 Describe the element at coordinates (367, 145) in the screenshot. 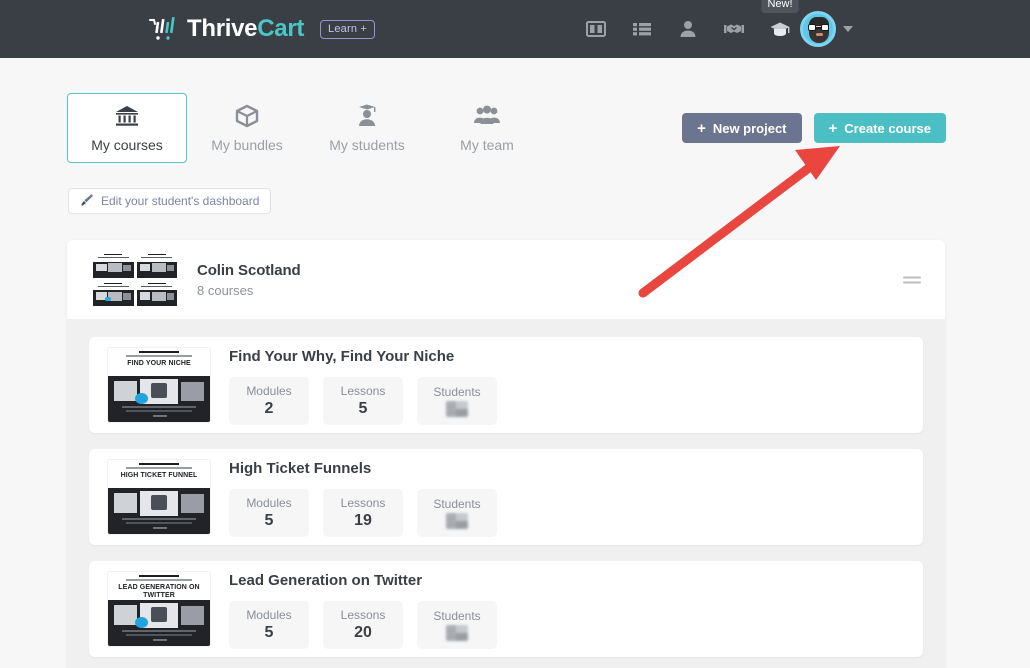

I see `tab-label: My students` at that location.